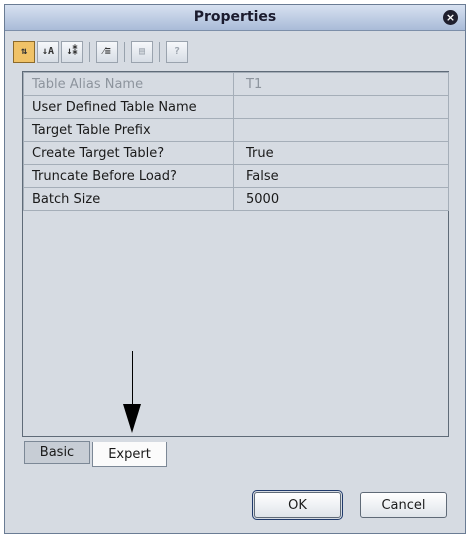  I want to click on property-name: Truncate Before Load?, so click(128, 176).